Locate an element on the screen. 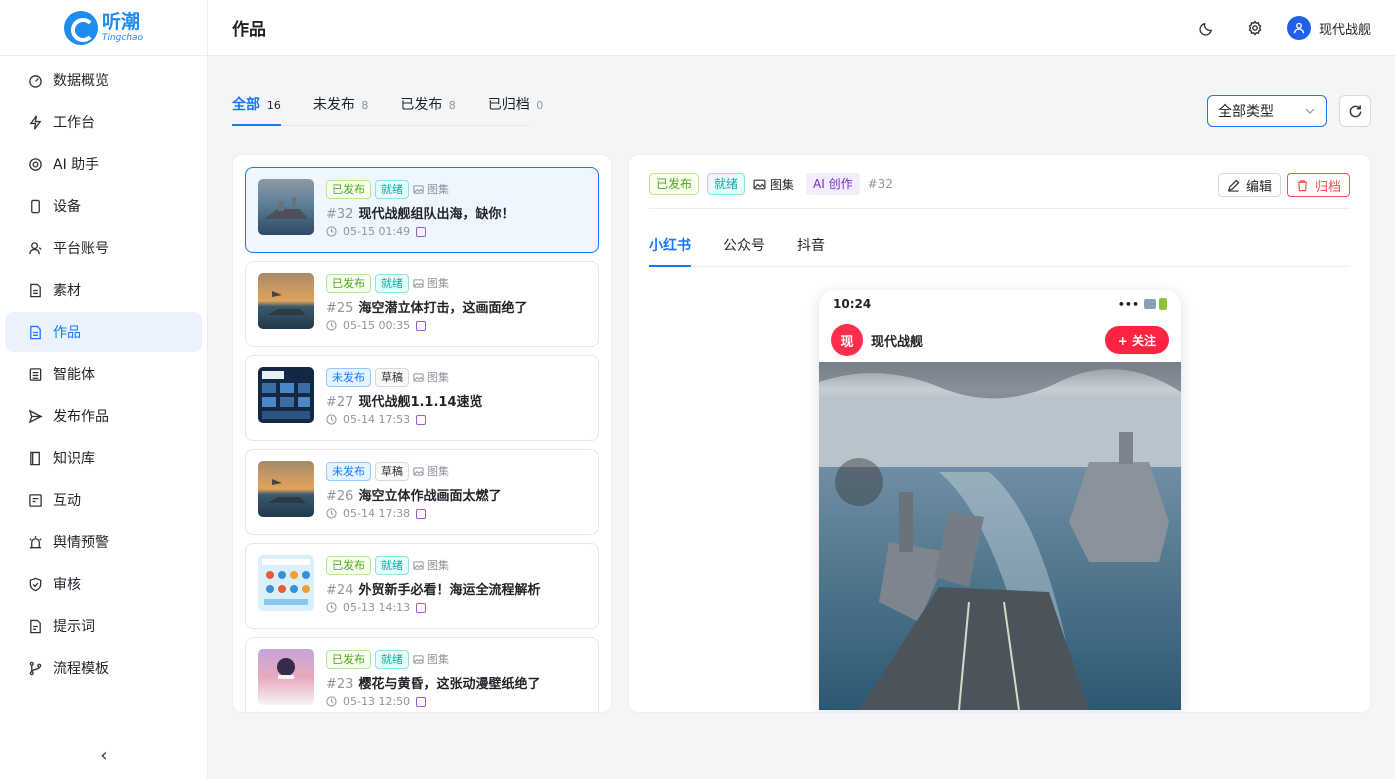  ai-generated-icon is located at coordinates (421, 231).